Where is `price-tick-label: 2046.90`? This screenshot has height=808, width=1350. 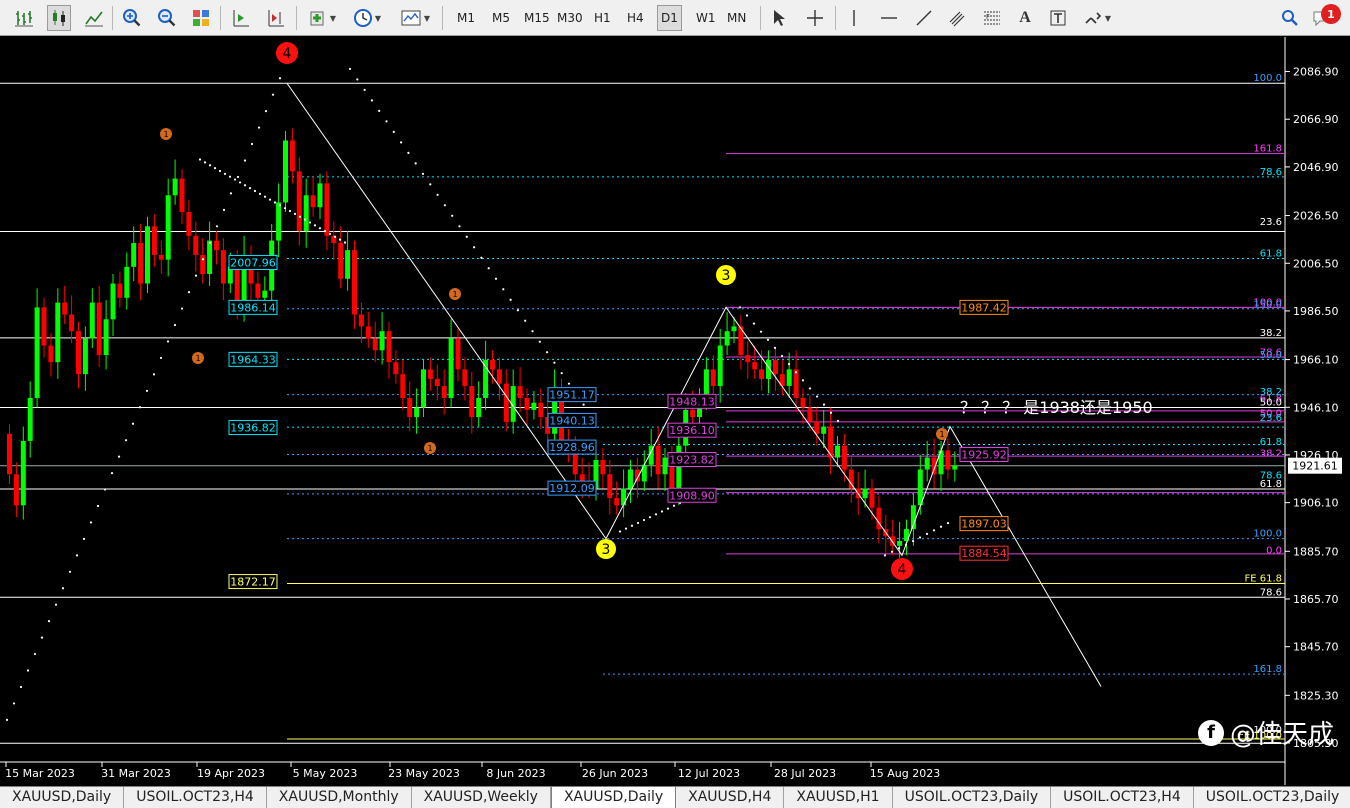
price-tick-label: 2046.90 is located at coordinates (1316, 167).